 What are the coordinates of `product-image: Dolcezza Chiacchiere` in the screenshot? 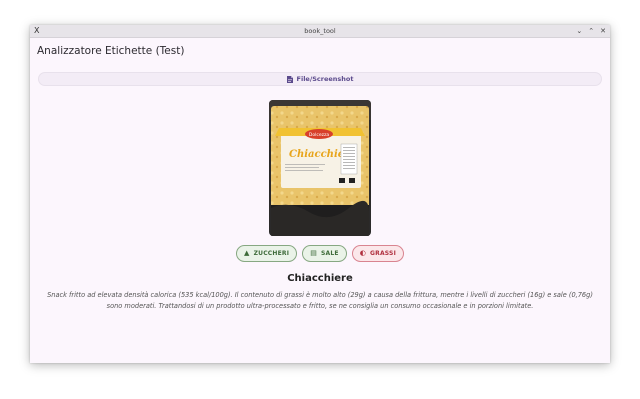 It's located at (320, 168).